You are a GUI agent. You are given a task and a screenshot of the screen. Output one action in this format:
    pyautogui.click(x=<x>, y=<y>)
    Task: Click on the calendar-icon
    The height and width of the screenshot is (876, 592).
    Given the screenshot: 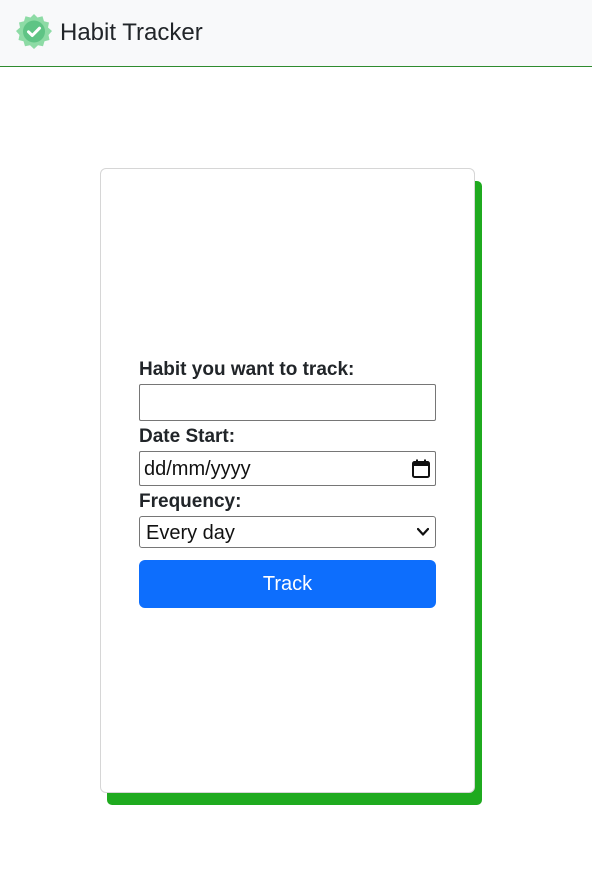 What is the action you would take?
    pyautogui.click(x=421, y=468)
    